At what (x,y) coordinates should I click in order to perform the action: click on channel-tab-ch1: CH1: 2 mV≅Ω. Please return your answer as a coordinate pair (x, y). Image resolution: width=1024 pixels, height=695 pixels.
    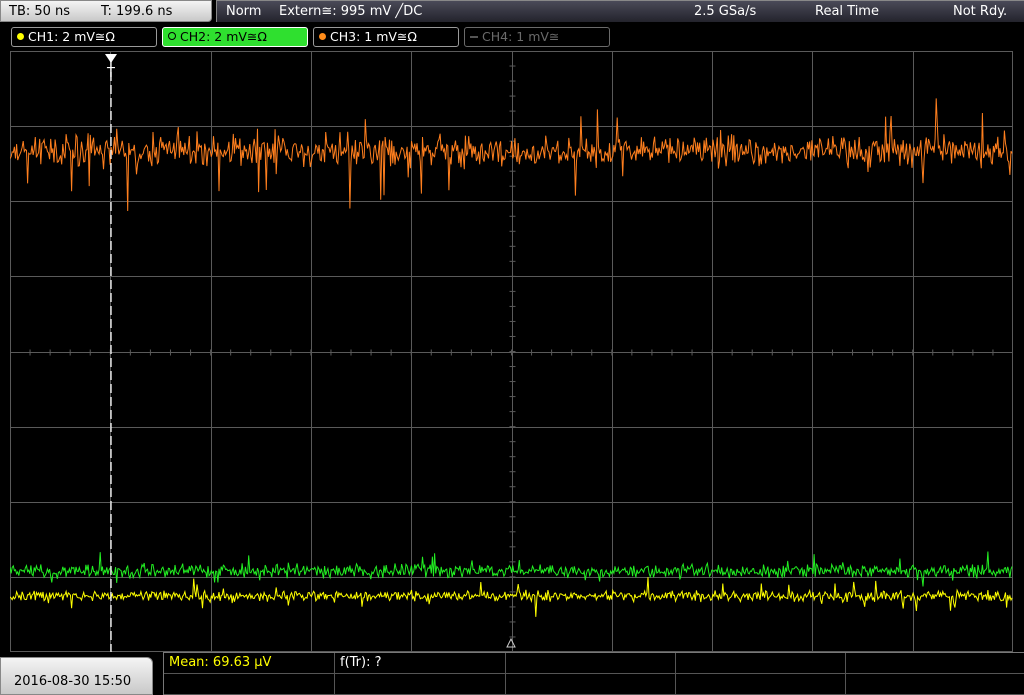
    Looking at the image, I should click on (84, 37).